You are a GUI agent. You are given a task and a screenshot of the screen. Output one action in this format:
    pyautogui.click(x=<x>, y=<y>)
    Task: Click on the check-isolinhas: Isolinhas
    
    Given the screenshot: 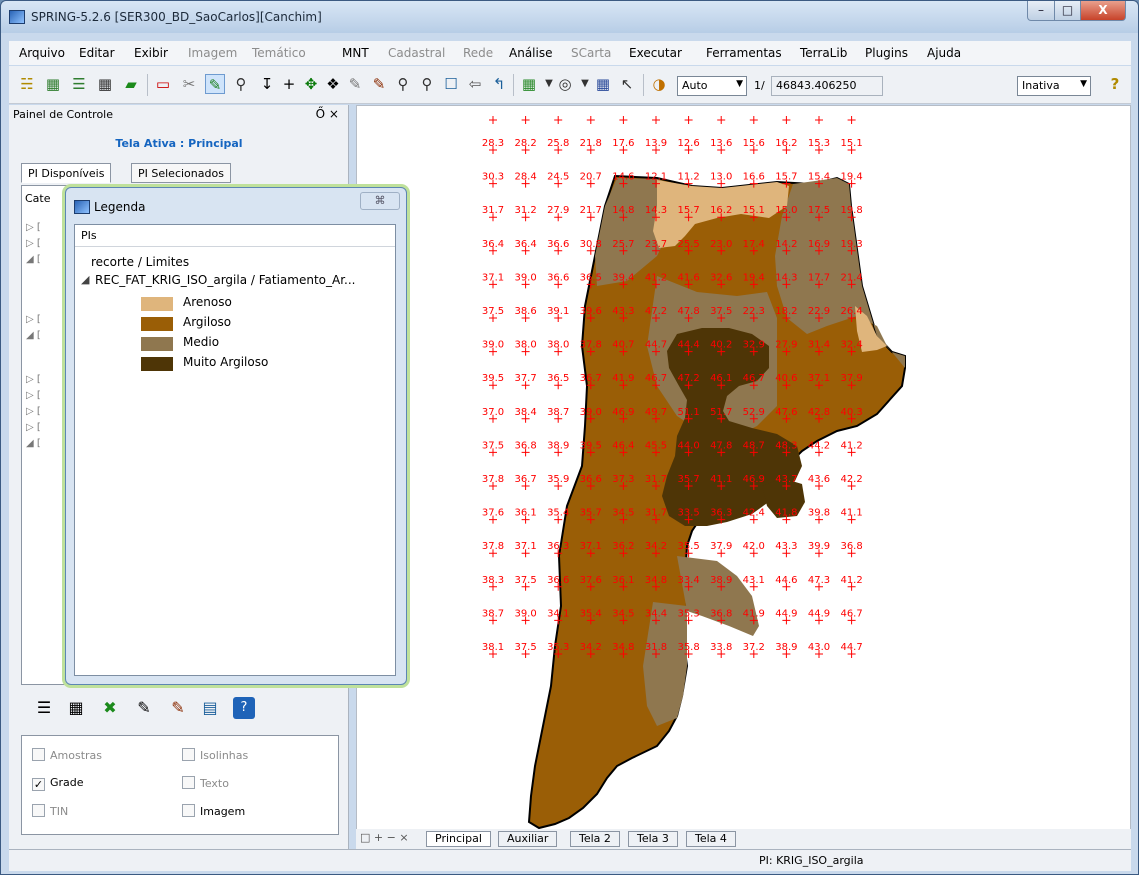 What is the action you would take?
    pyautogui.click(x=215, y=755)
    